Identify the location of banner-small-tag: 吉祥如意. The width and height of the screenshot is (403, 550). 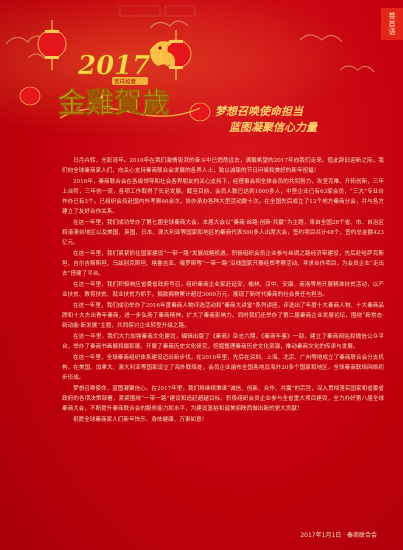
(125, 82).